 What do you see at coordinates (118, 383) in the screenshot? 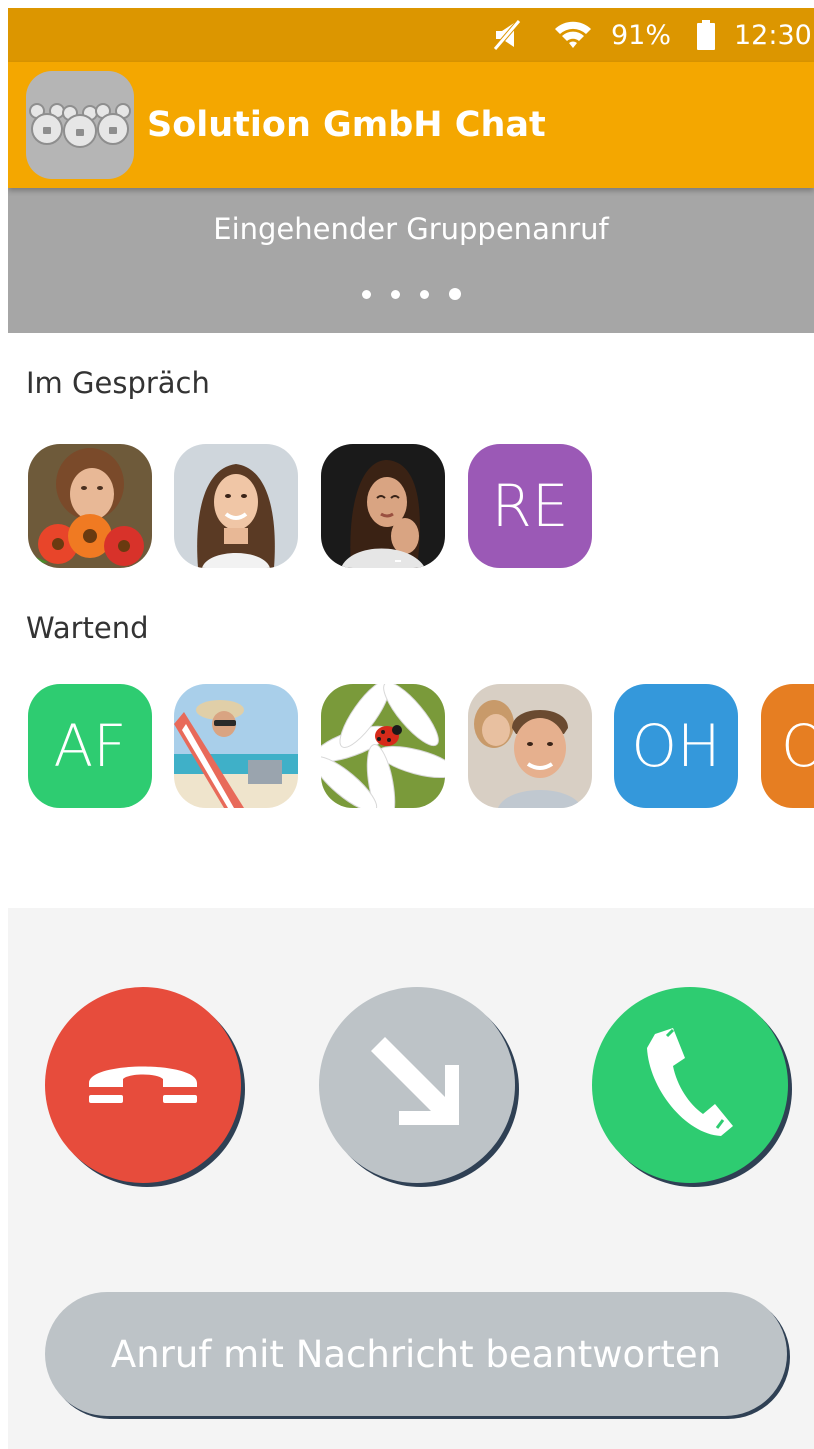
I see `in-call-label: Im Gespräch` at bounding box center [118, 383].